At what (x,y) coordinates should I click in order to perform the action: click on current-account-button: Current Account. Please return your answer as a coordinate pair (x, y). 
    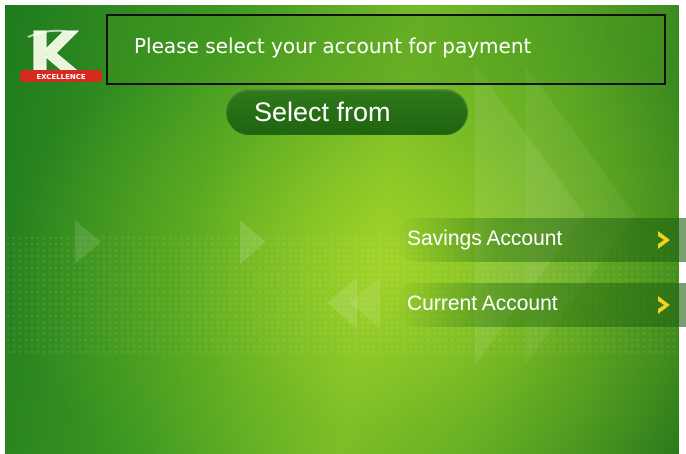
    Looking at the image, I should click on (540, 305).